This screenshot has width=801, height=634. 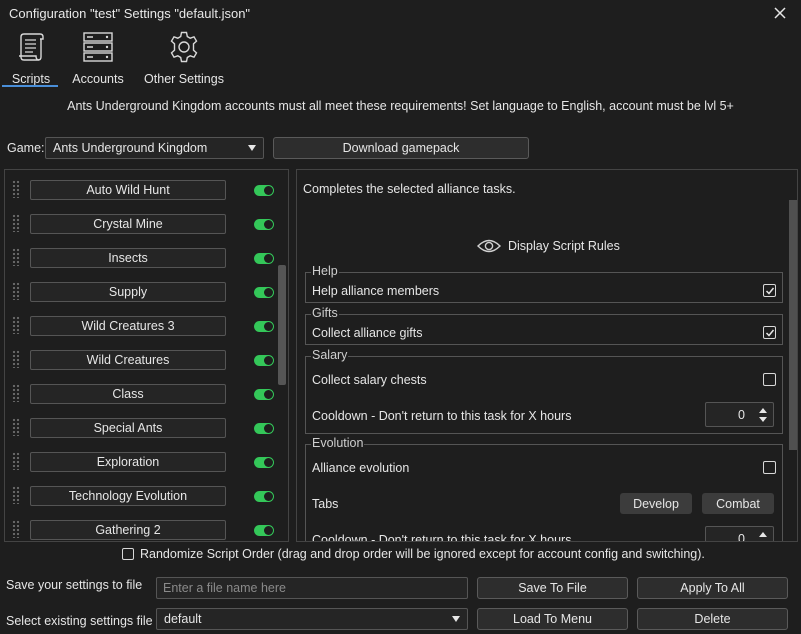 I want to click on tab-label: Other Settings, so click(x=184, y=79).